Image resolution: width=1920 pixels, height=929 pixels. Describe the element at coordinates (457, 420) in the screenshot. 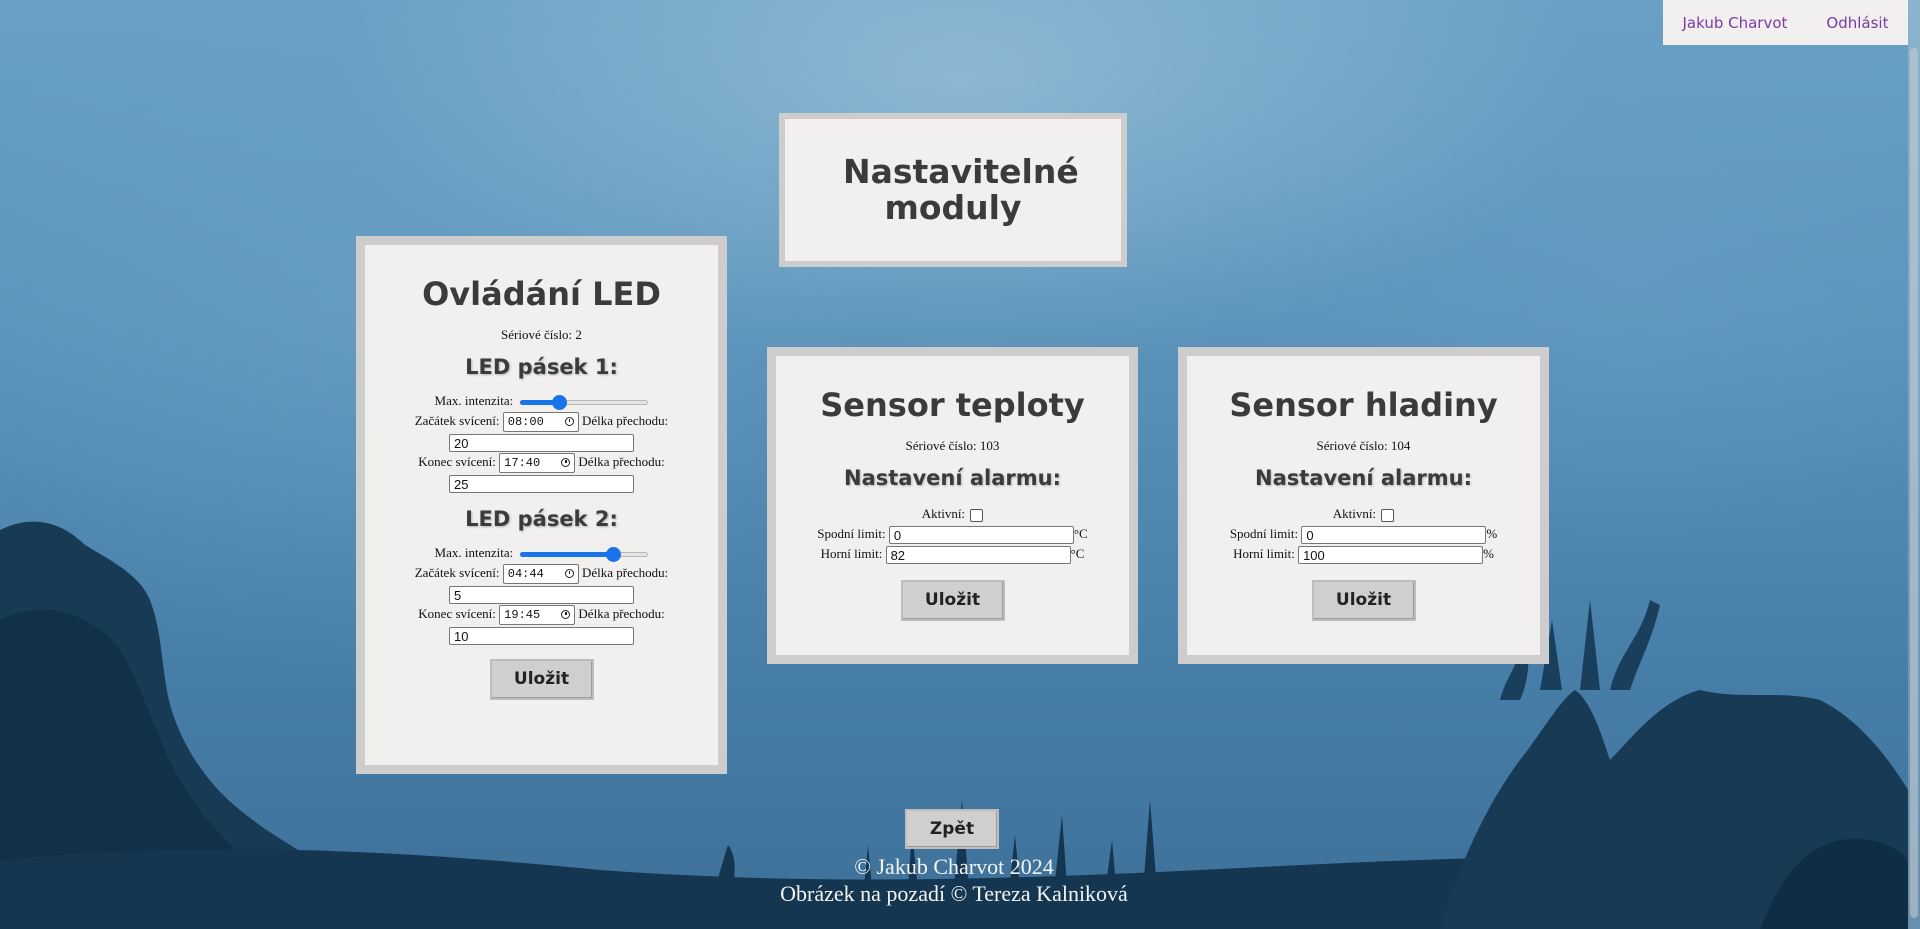

I see `strip1-start-label: Začátek svícení:` at that location.